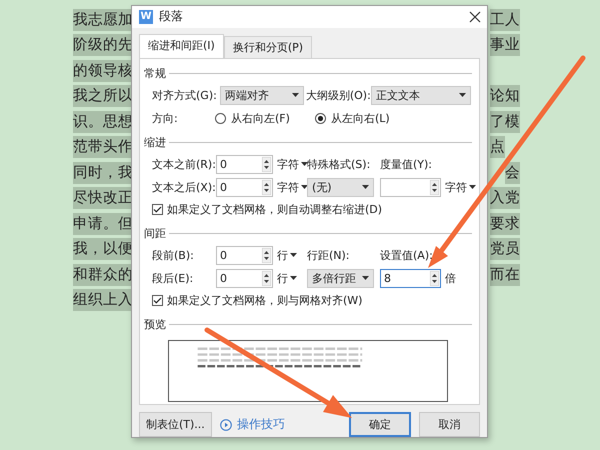  I want to click on tab: 缩进和间距(I), so click(181, 46).